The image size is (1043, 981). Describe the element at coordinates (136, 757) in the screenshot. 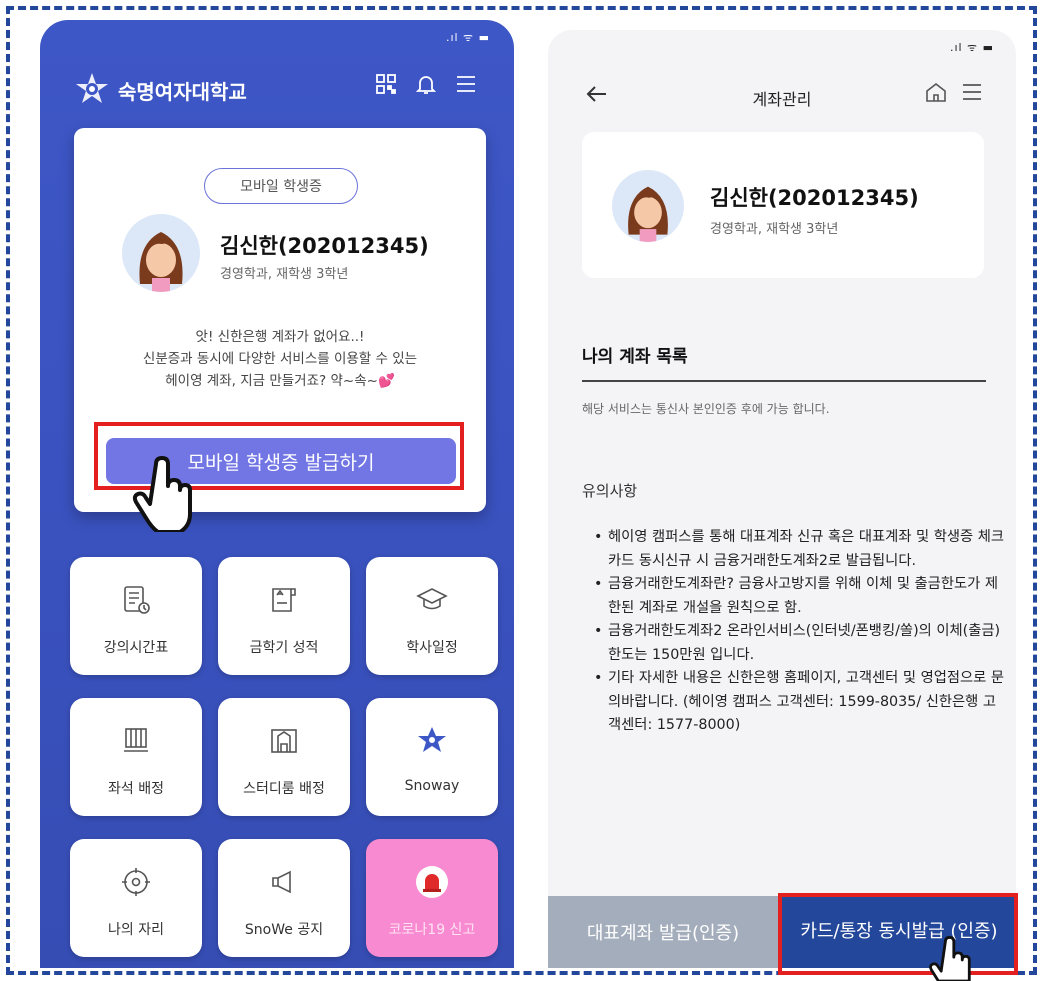

I see `tile-seat-assignment: 좌석 배정` at that location.